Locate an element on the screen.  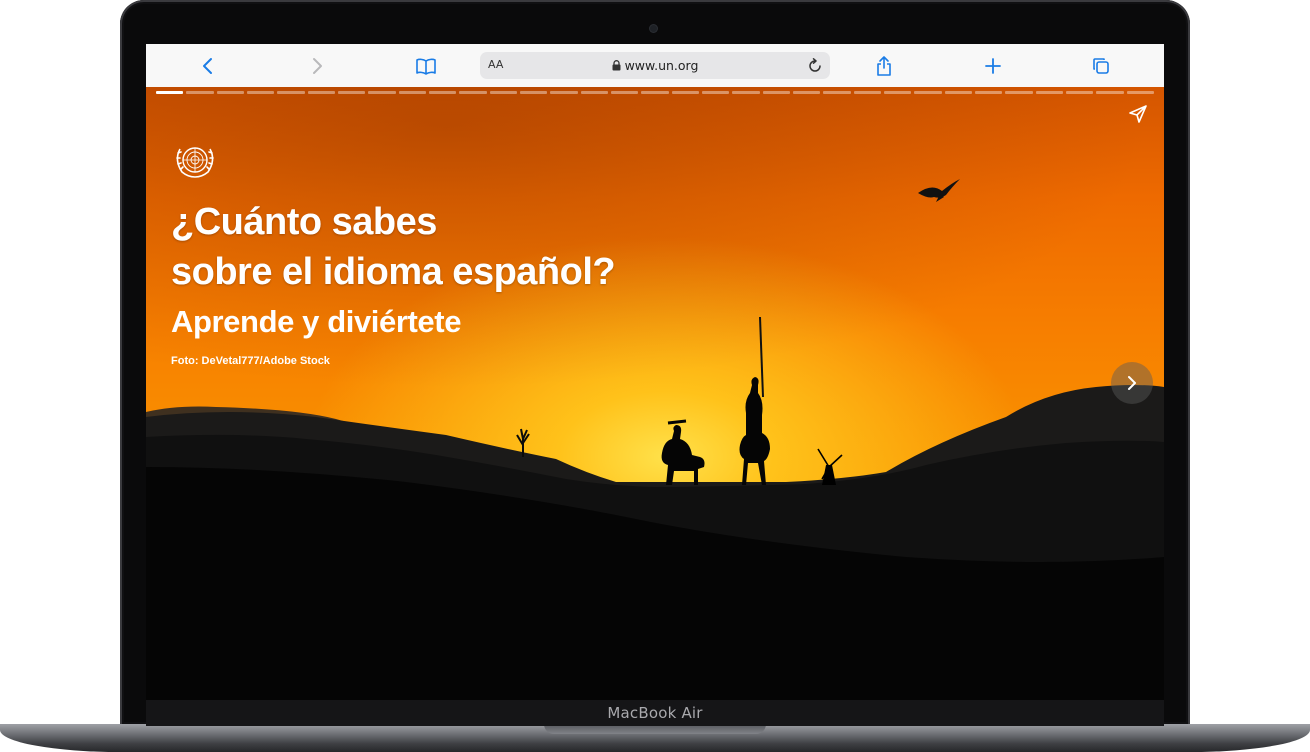
story-headline: ¿Cuánto sabes sobre el idioma español? is located at coordinates (393, 247).